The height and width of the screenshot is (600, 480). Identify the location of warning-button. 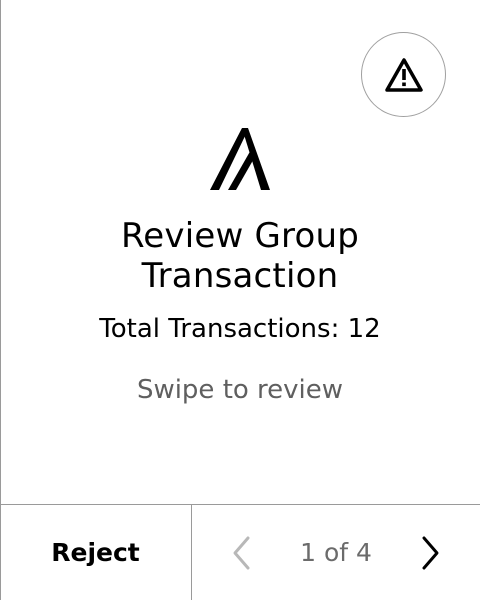
(403, 74).